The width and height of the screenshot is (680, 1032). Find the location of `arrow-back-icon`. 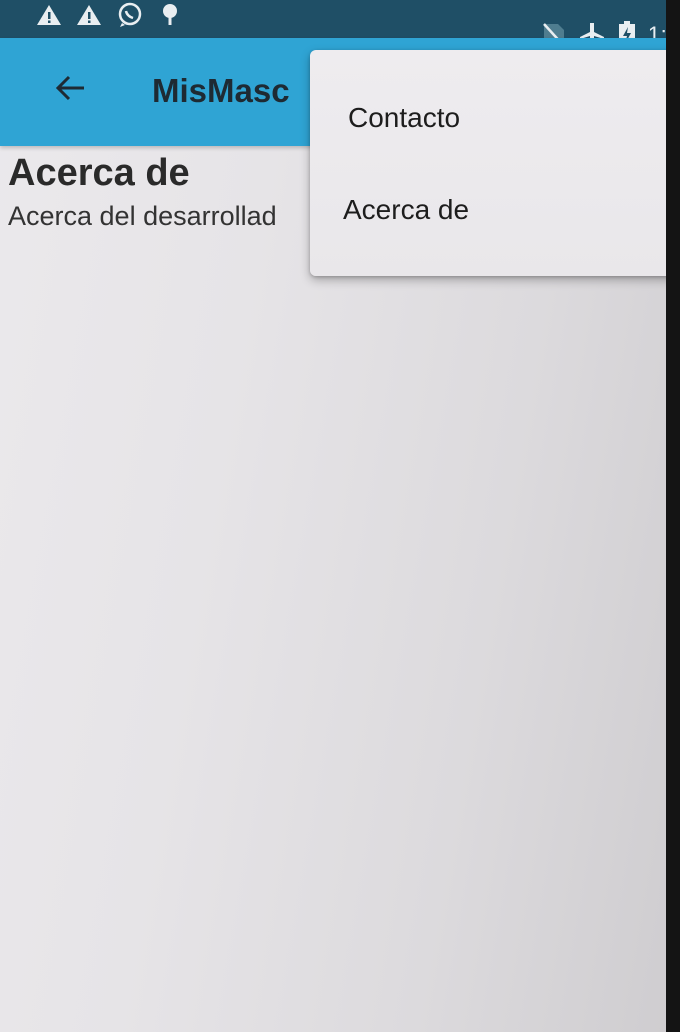

arrow-back-icon is located at coordinates (70, 88).